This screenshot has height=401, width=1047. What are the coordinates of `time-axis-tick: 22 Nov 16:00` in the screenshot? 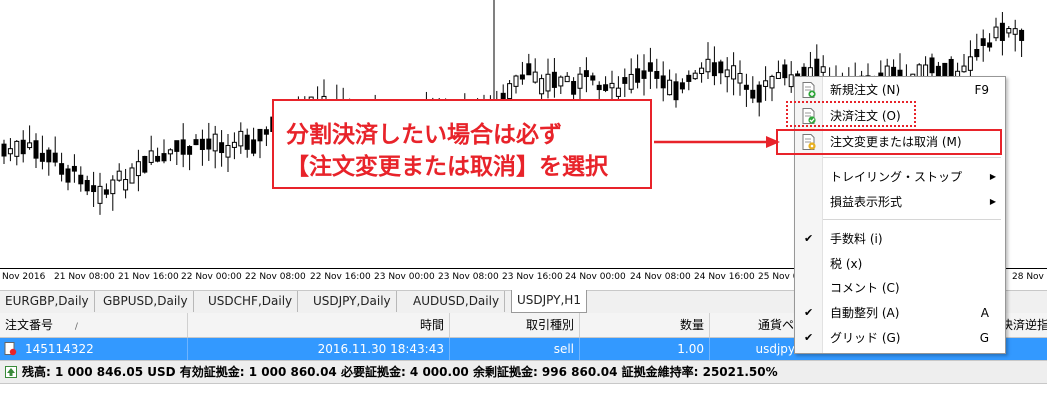 It's located at (340, 277).